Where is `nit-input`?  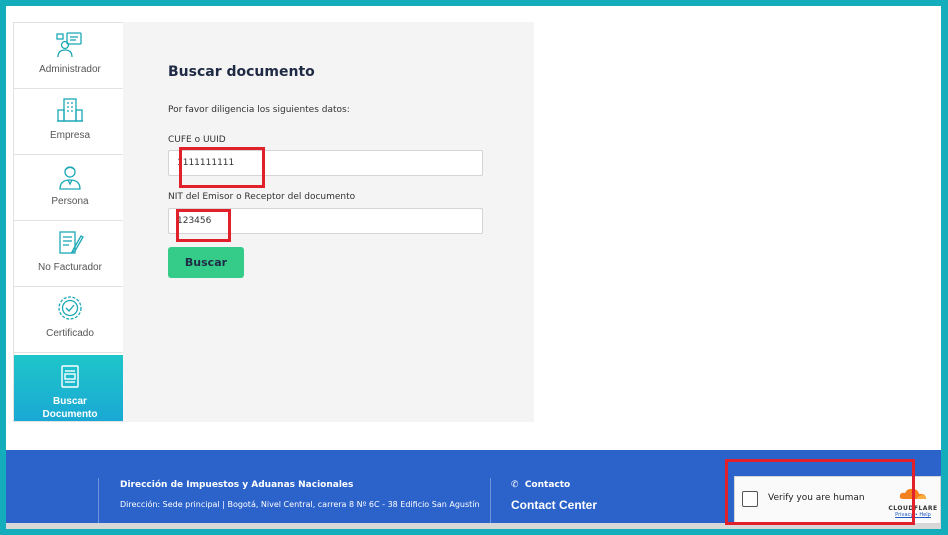
nit-input is located at coordinates (325, 221).